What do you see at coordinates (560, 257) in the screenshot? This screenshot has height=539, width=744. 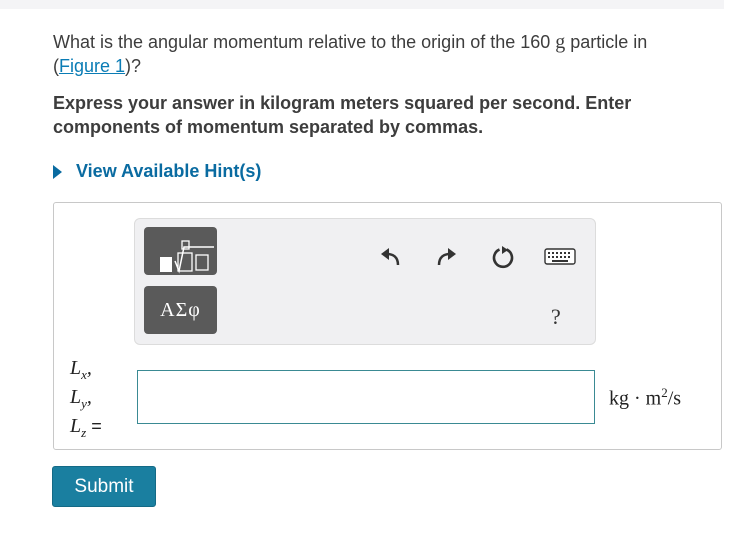 I see `keyboard-icon` at bounding box center [560, 257].